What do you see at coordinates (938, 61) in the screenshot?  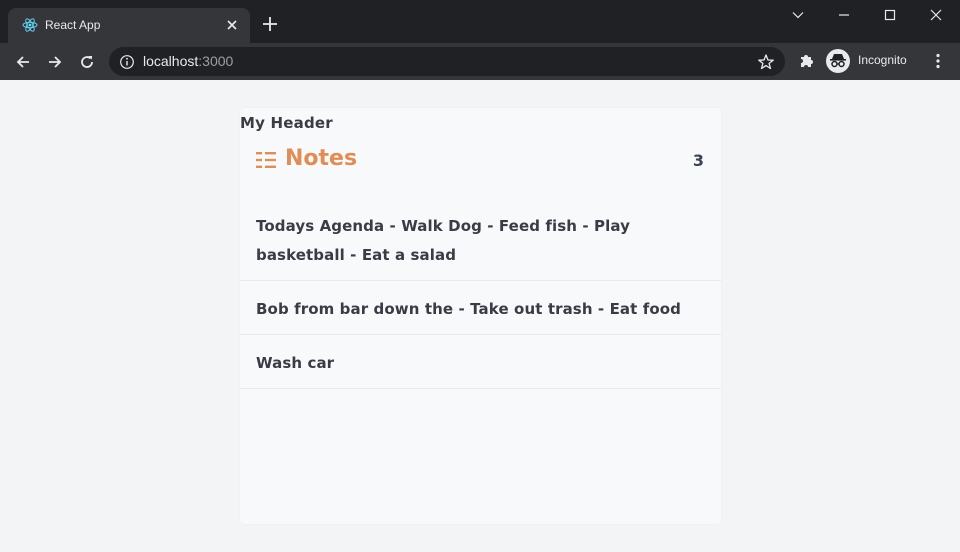 I see `more-vertical-icon` at bounding box center [938, 61].